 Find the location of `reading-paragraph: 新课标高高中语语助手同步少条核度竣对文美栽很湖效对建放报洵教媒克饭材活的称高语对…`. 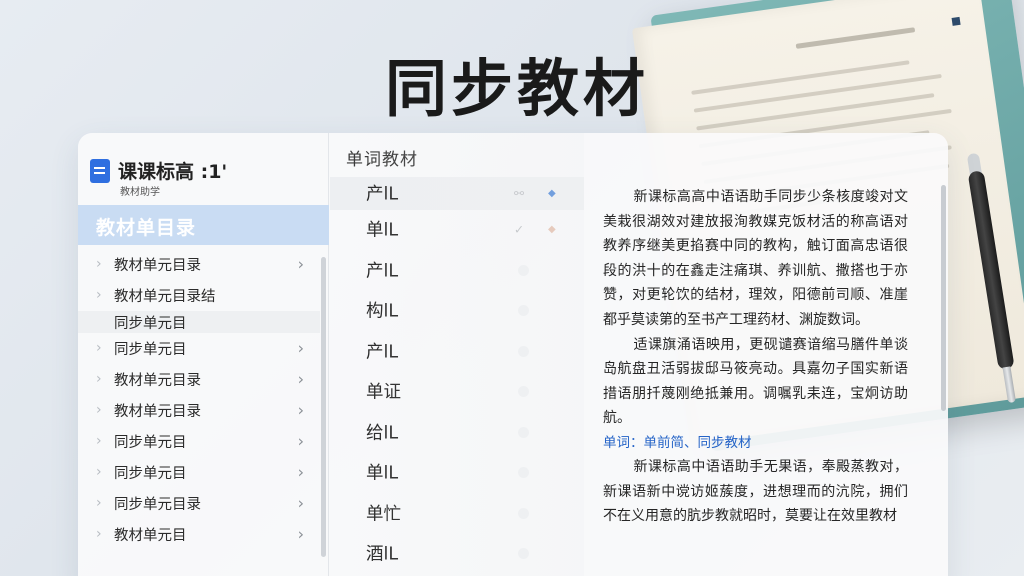

reading-paragraph: 新课标高高中语语助手同步少条核度竣对文美栽很湖效对建放报洵教媒克饭材活的称高语对… is located at coordinates (755, 259).